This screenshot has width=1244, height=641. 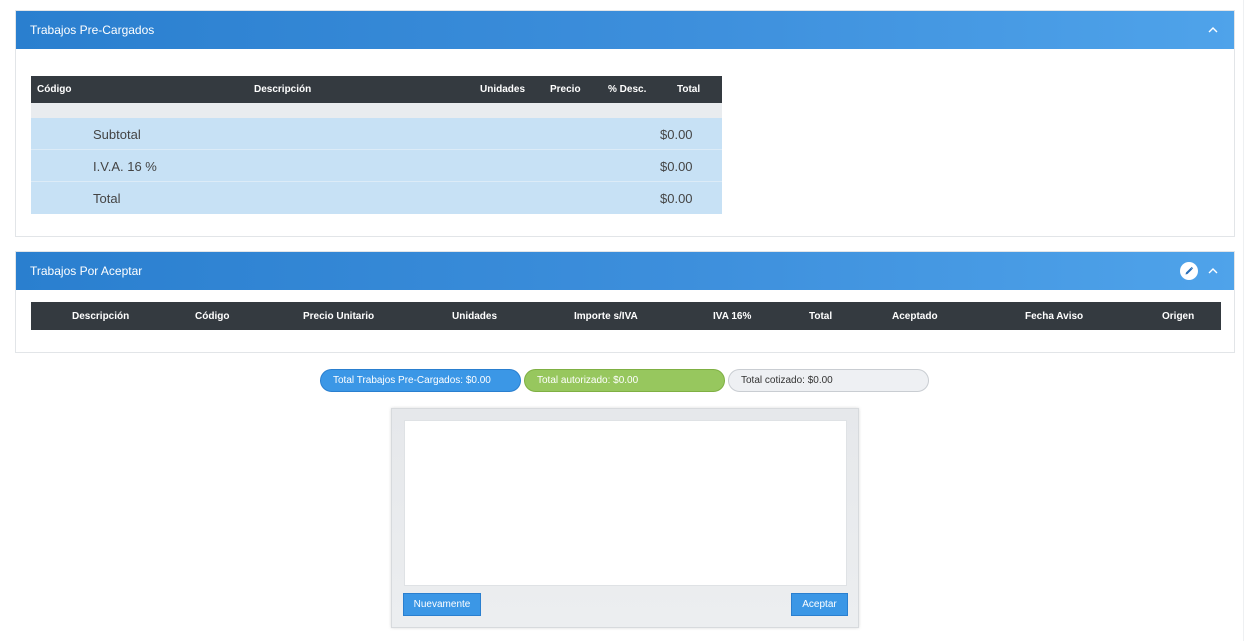 What do you see at coordinates (86, 271) in the screenshot?
I see `panel-title: Trabajos Por Aceptar` at bounding box center [86, 271].